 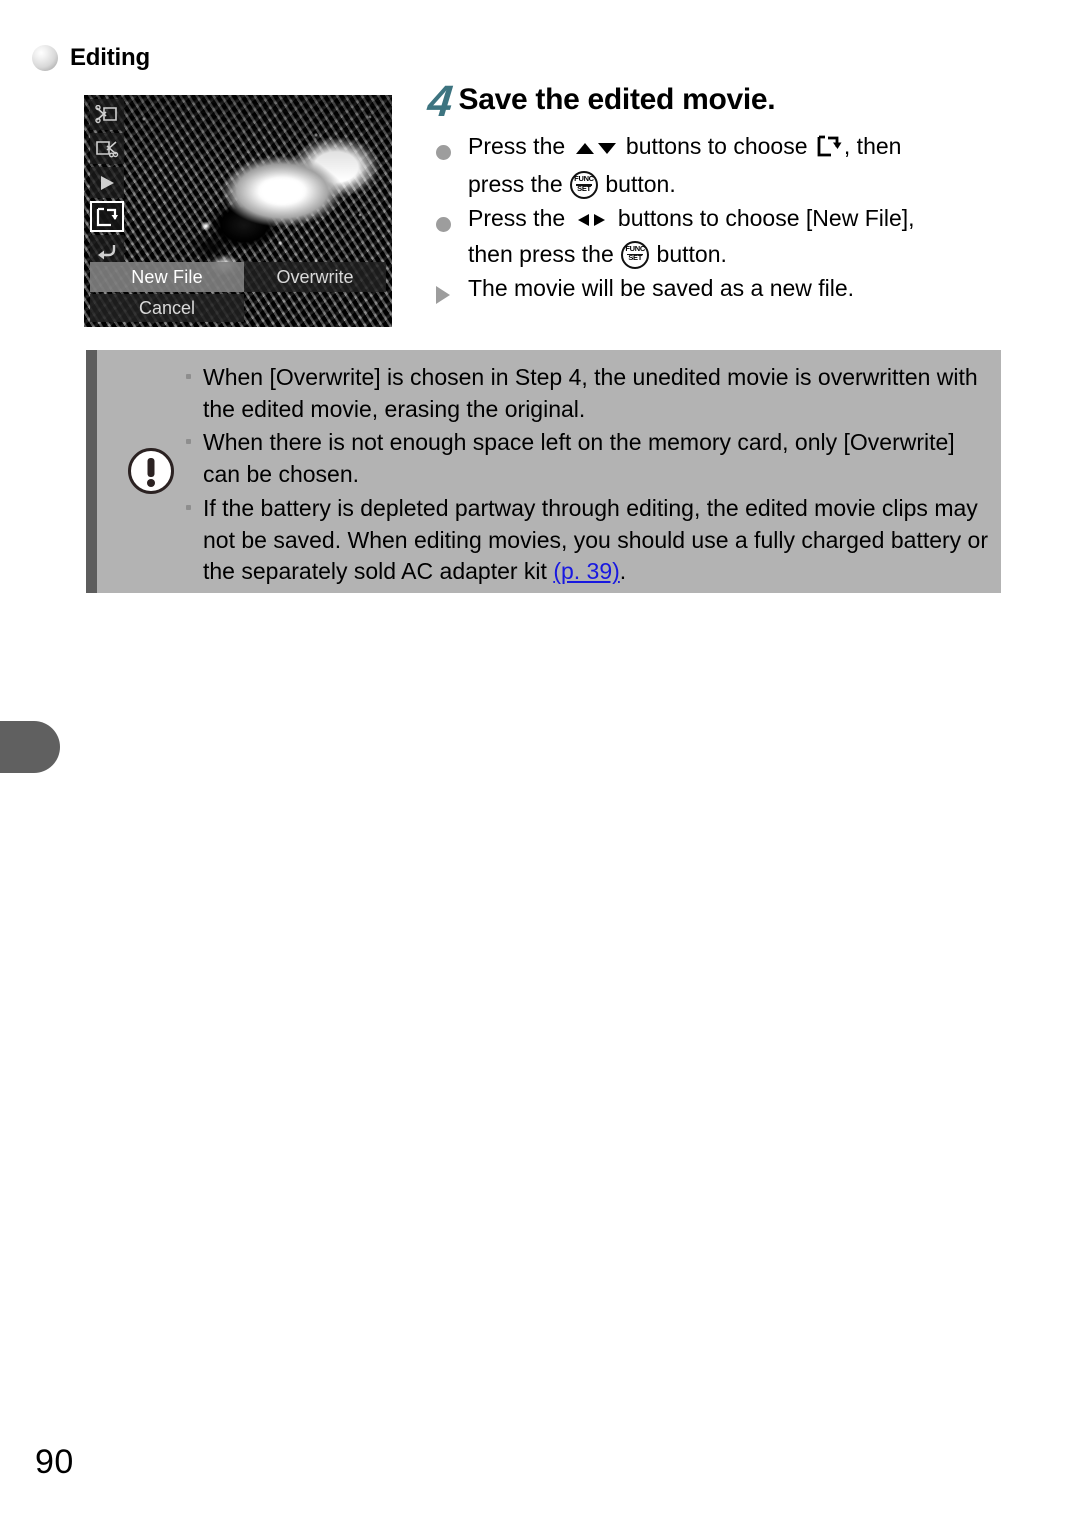 I want to click on bullet-2-text-a: Press the, so click(x=520, y=218).